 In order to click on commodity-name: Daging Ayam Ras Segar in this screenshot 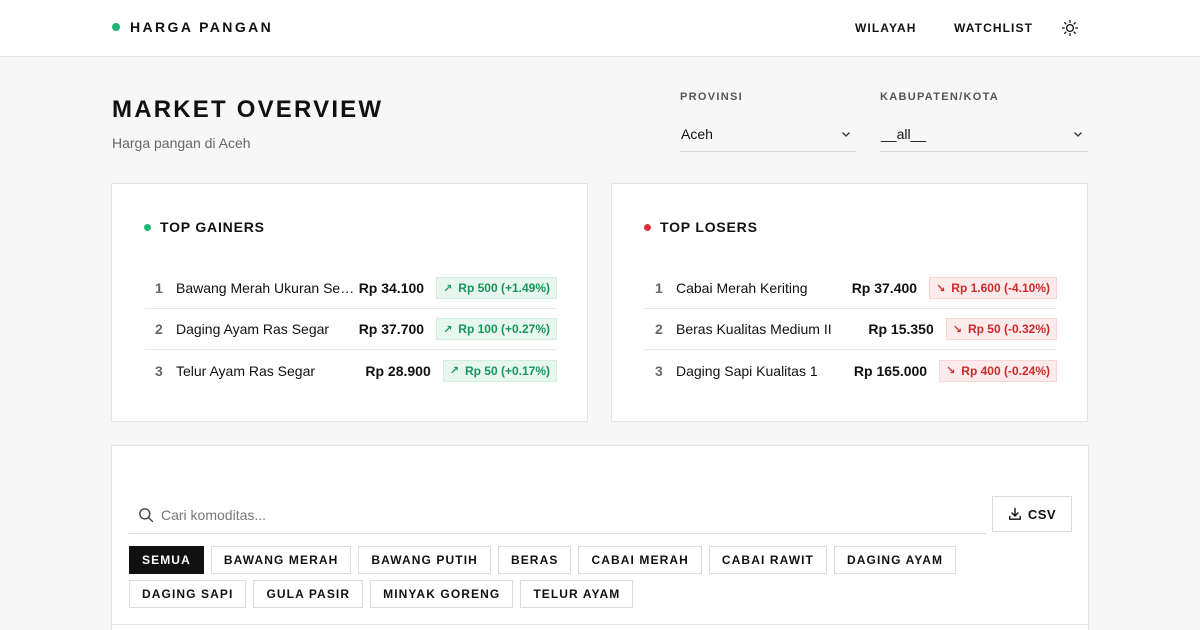, I will do `click(253, 329)`.